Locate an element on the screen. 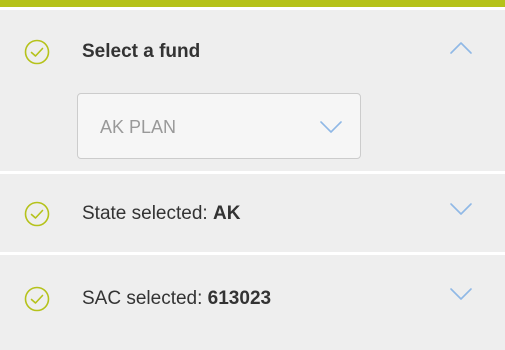 The width and height of the screenshot is (505, 350). fund-select: AK PLAN is located at coordinates (219, 126).